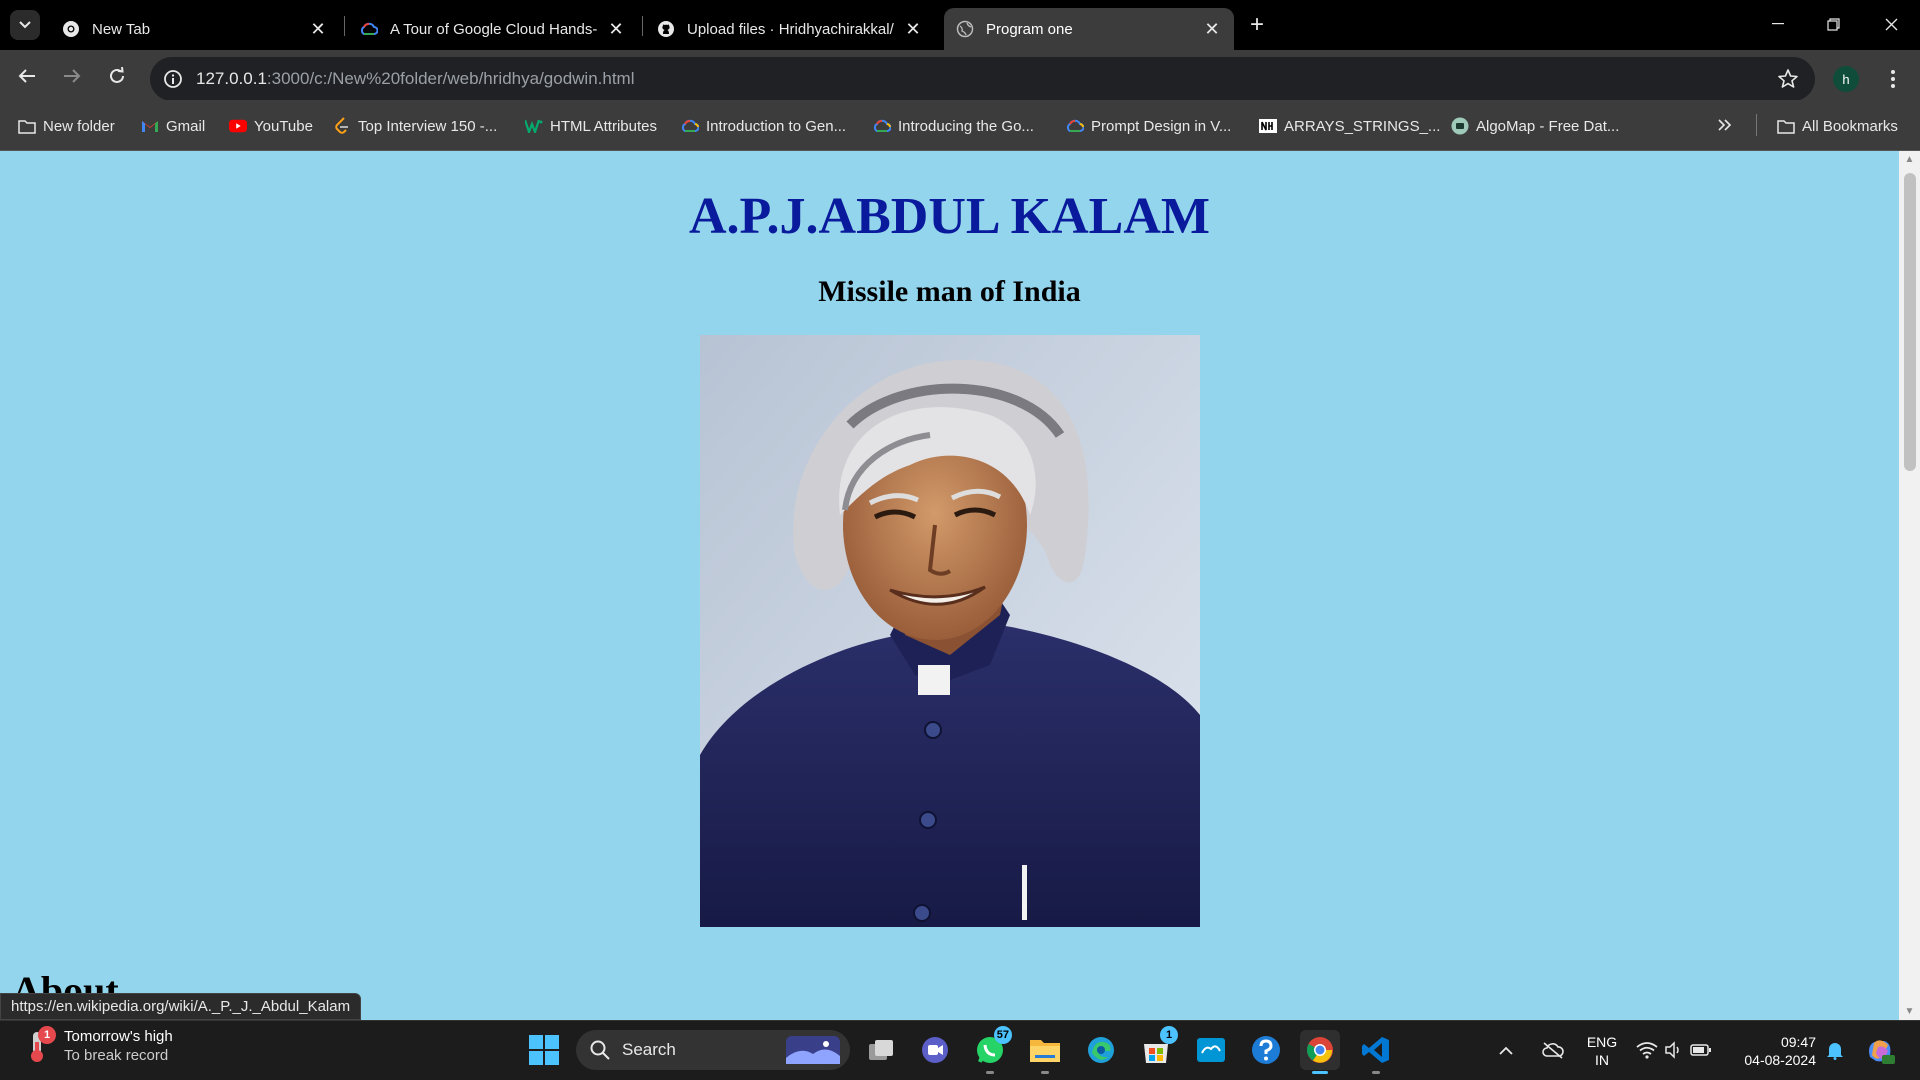 The height and width of the screenshot is (1080, 1920). Describe the element at coordinates (991, 1050) in the screenshot. I see `taskbar-whatsapp: 57` at that location.